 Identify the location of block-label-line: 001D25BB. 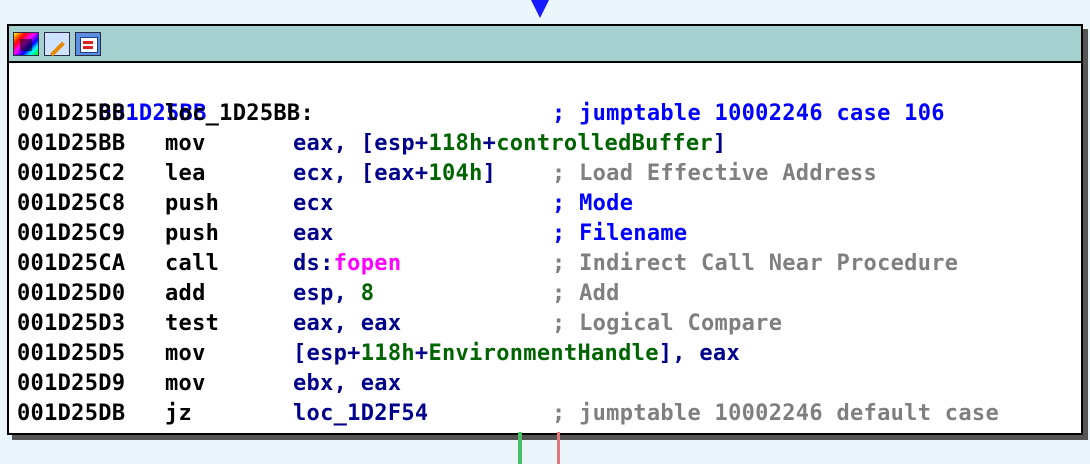
(549, 97).